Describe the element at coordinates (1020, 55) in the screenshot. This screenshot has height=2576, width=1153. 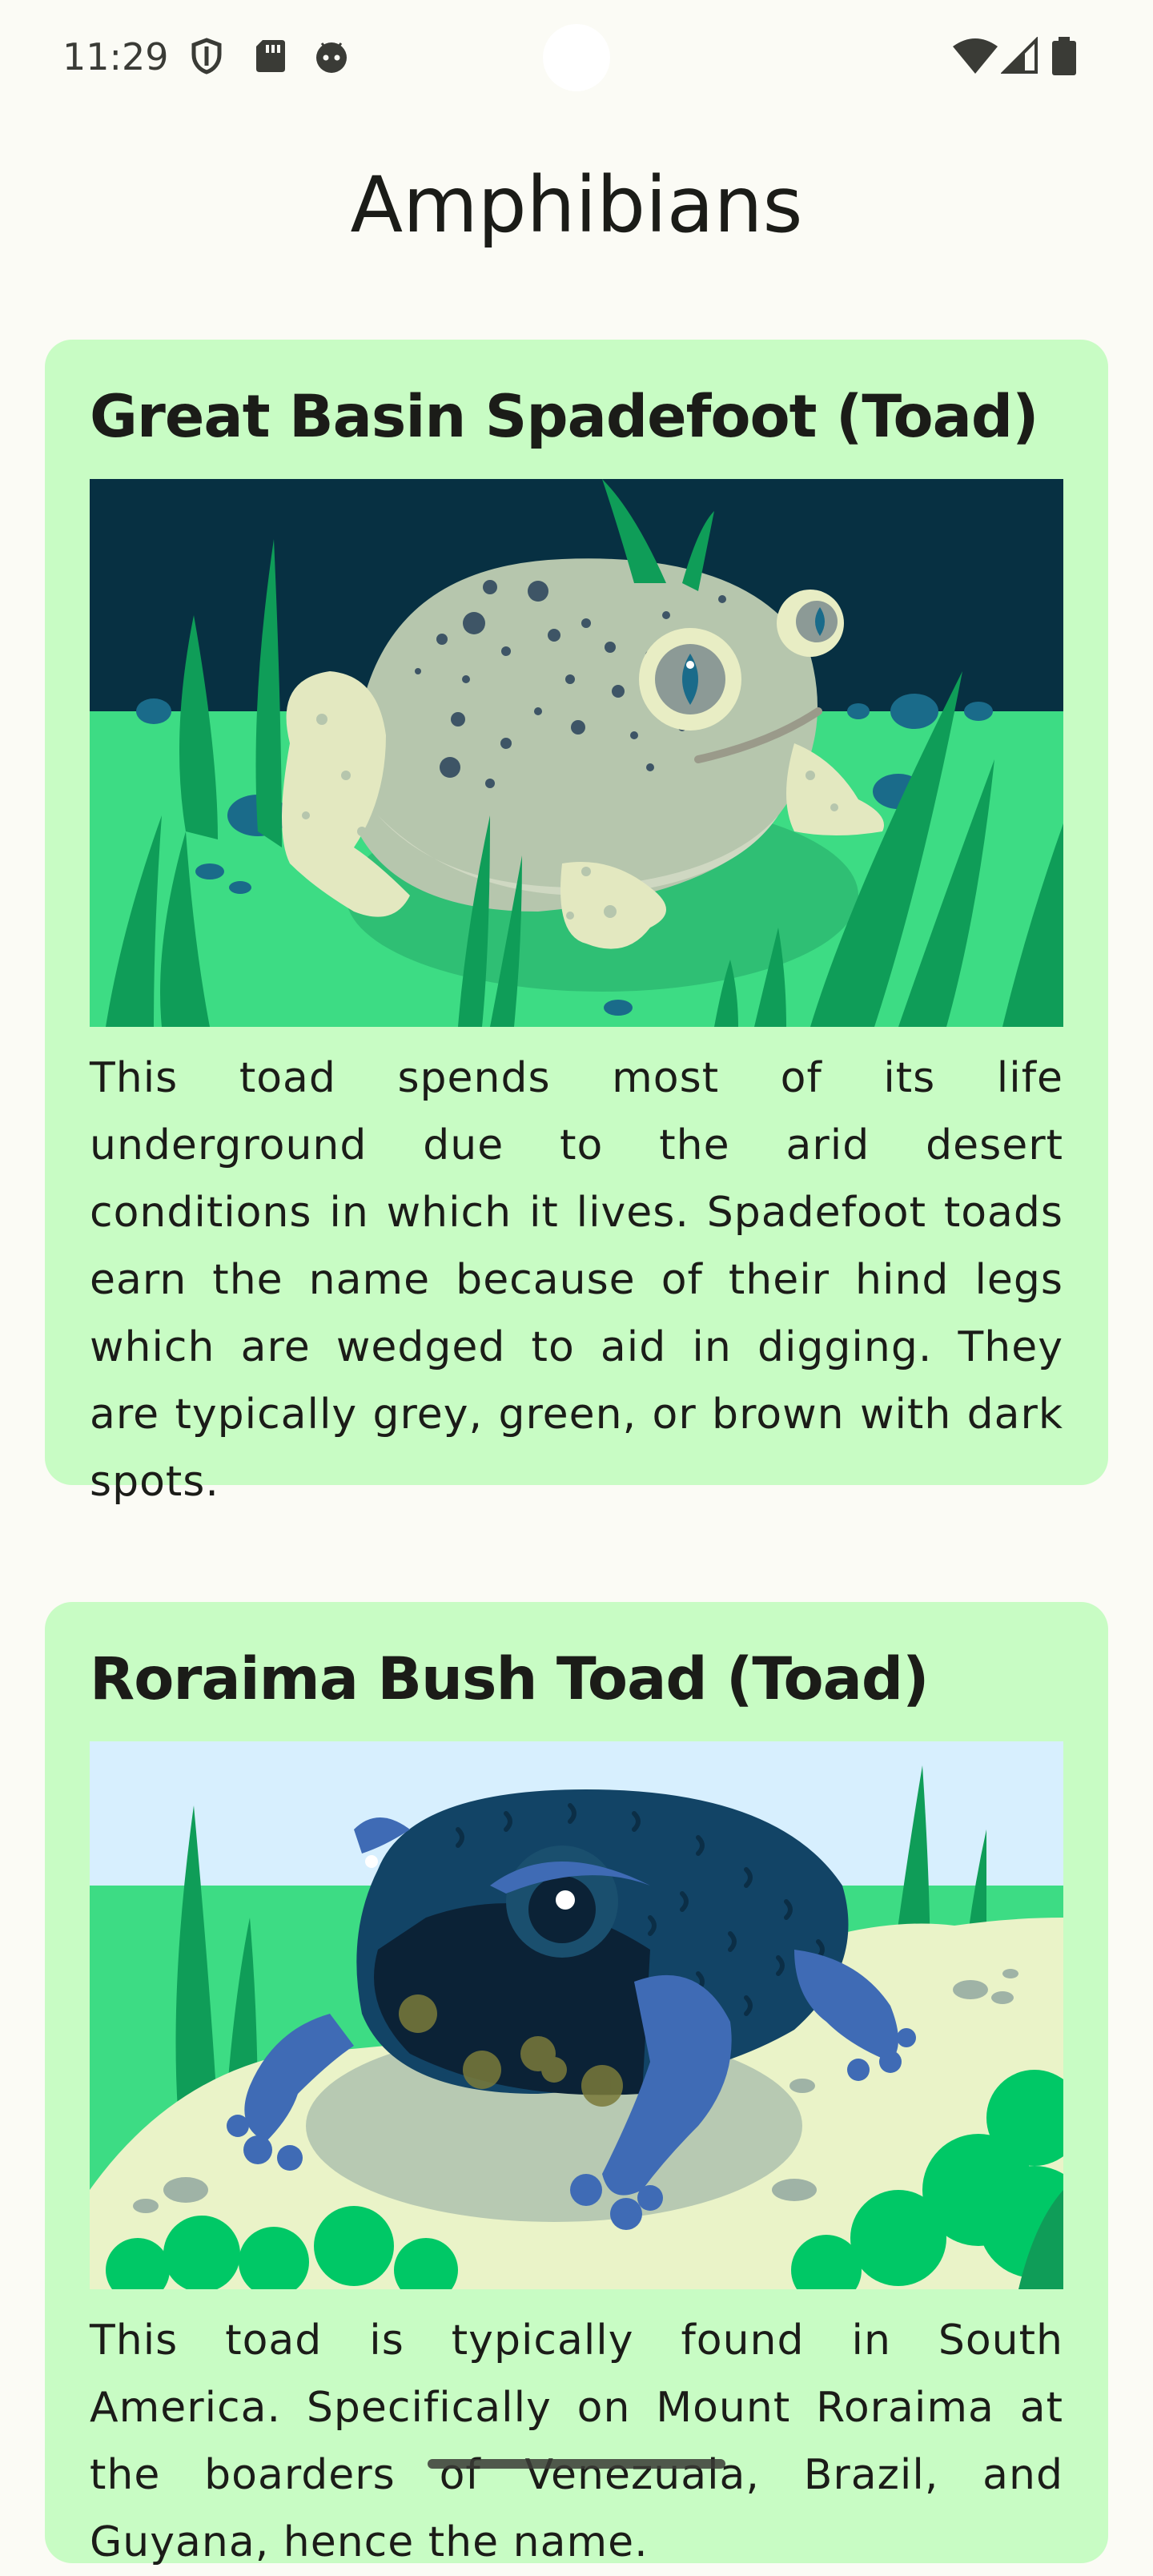
I see `cellular-signal-icon` at that location.